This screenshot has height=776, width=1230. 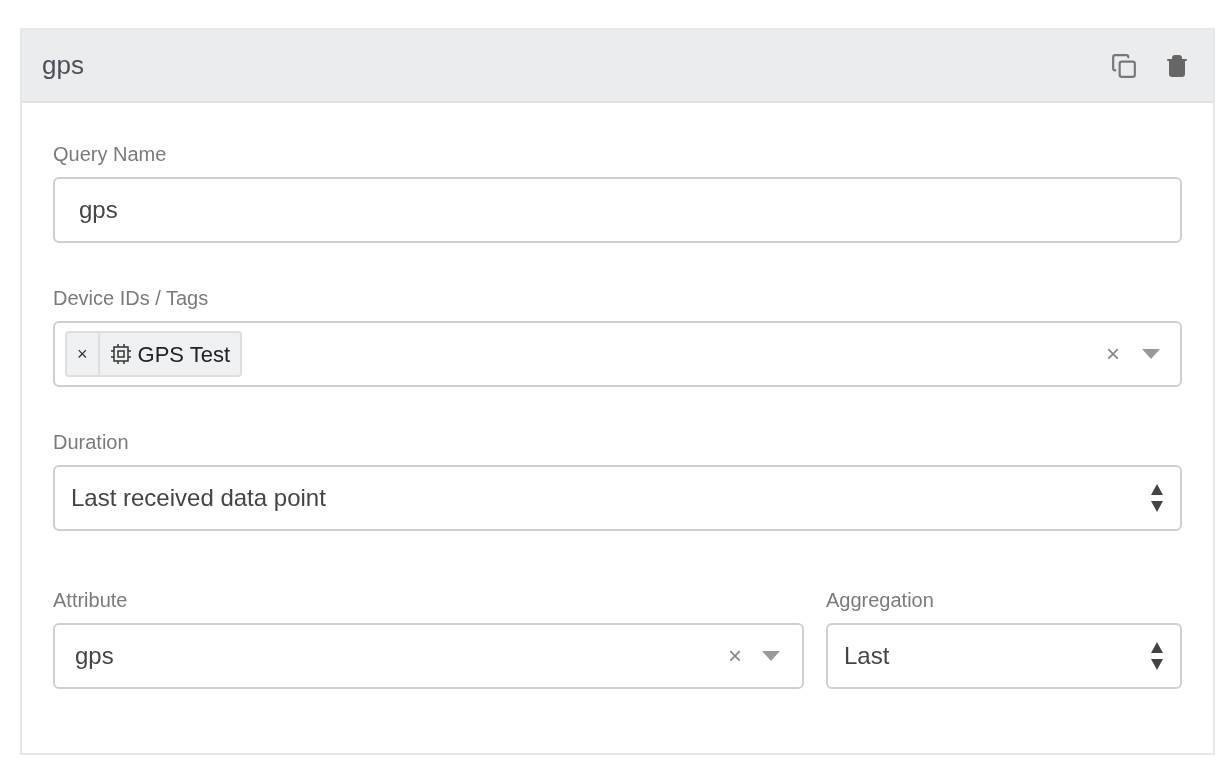 What do you see at coordinates (131, 298) in the screenshot?
I see `field-label: Device IDs / Tags` at bounding box center [131, 298].